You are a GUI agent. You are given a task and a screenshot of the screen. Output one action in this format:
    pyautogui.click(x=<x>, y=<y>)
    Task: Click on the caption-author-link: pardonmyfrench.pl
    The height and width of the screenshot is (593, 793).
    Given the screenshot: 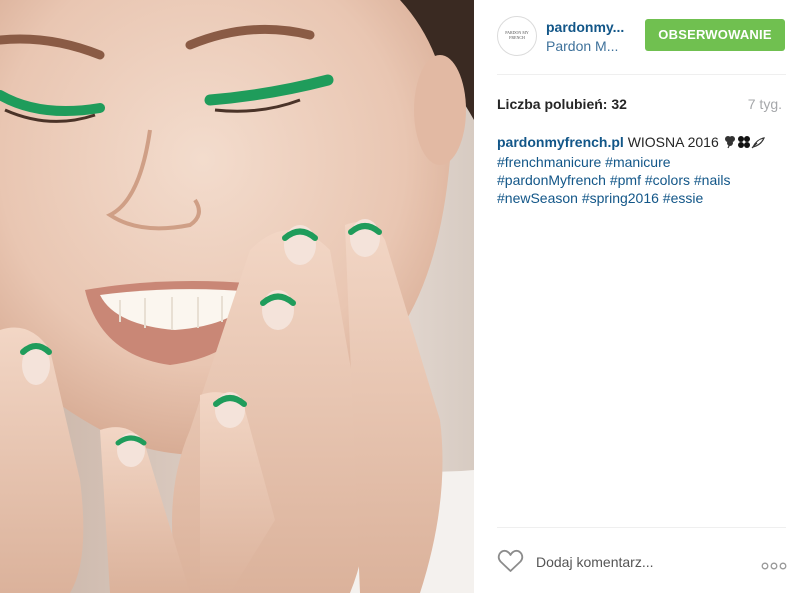 What is the action you would take?
    pyautogui.click(x=560, y=142)
    